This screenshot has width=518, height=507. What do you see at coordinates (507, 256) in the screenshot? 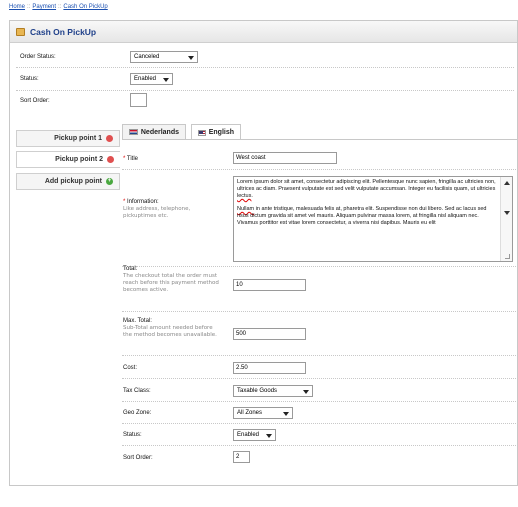
I see `resize-grip-icon` at bounding box center [507, 256].